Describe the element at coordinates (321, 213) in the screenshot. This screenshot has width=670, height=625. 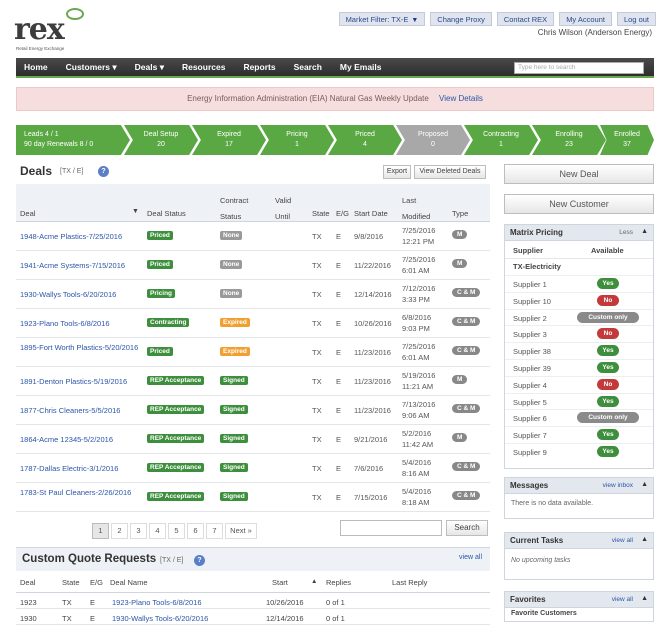
I see `col-state: State` at that location.